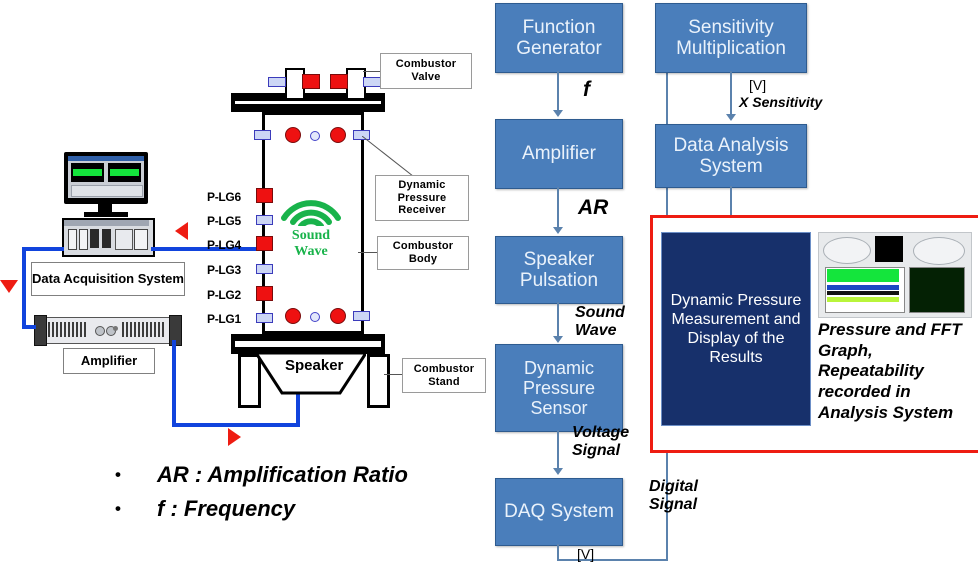  I want to click on arrow-sensor-to-daq, so click(558, 471).